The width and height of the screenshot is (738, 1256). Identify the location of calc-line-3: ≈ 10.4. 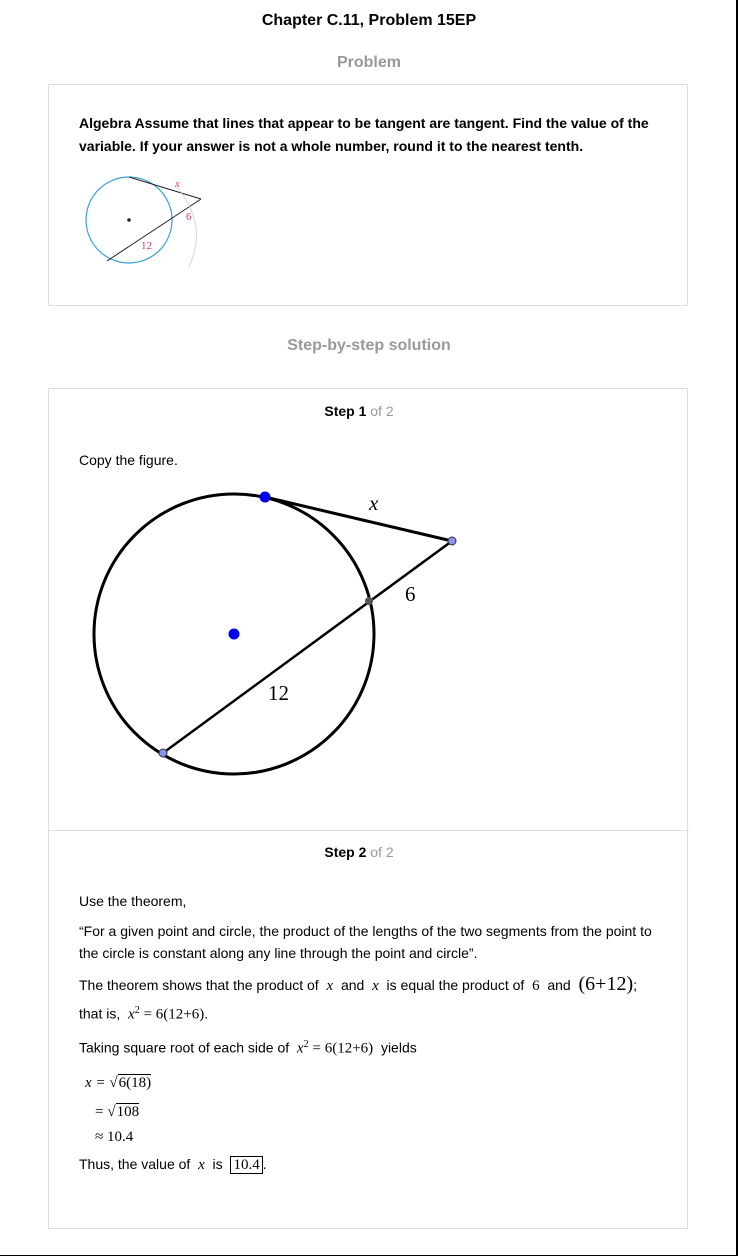
(387, 1136).